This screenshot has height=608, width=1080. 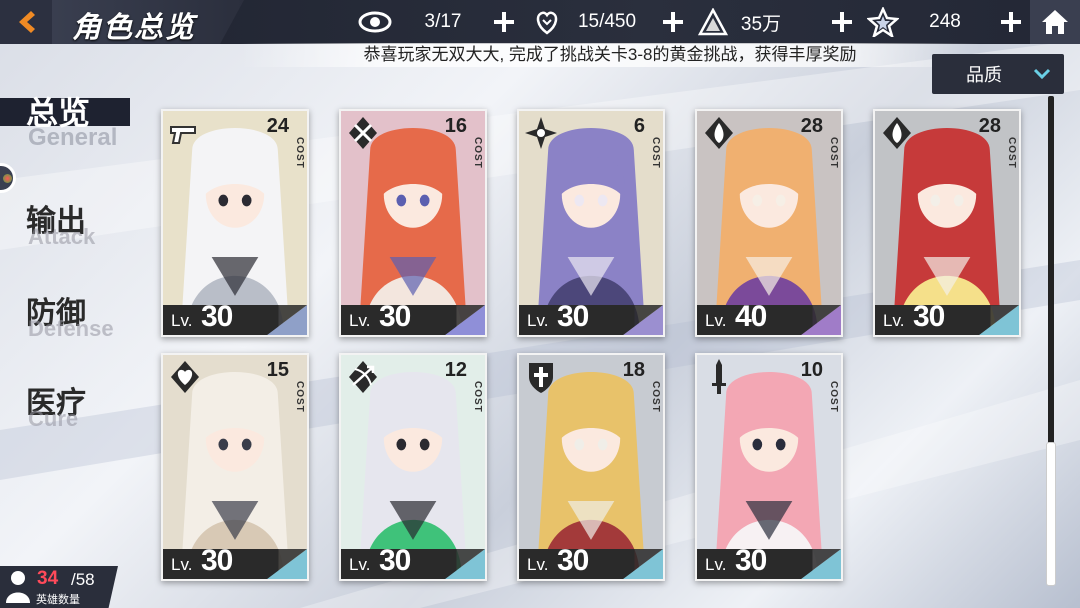 I want to click on hero-count-label: 英雄数量, so click(x=58, y=600).